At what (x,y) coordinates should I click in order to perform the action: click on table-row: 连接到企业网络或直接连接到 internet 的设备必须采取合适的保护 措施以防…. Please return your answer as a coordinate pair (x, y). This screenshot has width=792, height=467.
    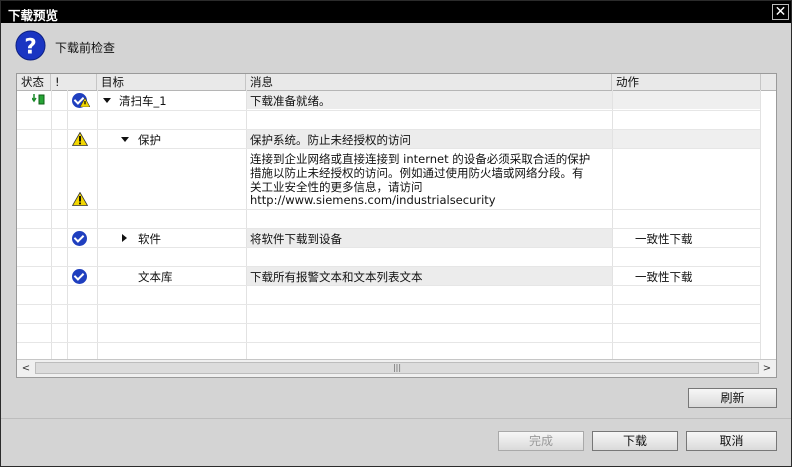
    Looking at the image, I should click on (396, 179).